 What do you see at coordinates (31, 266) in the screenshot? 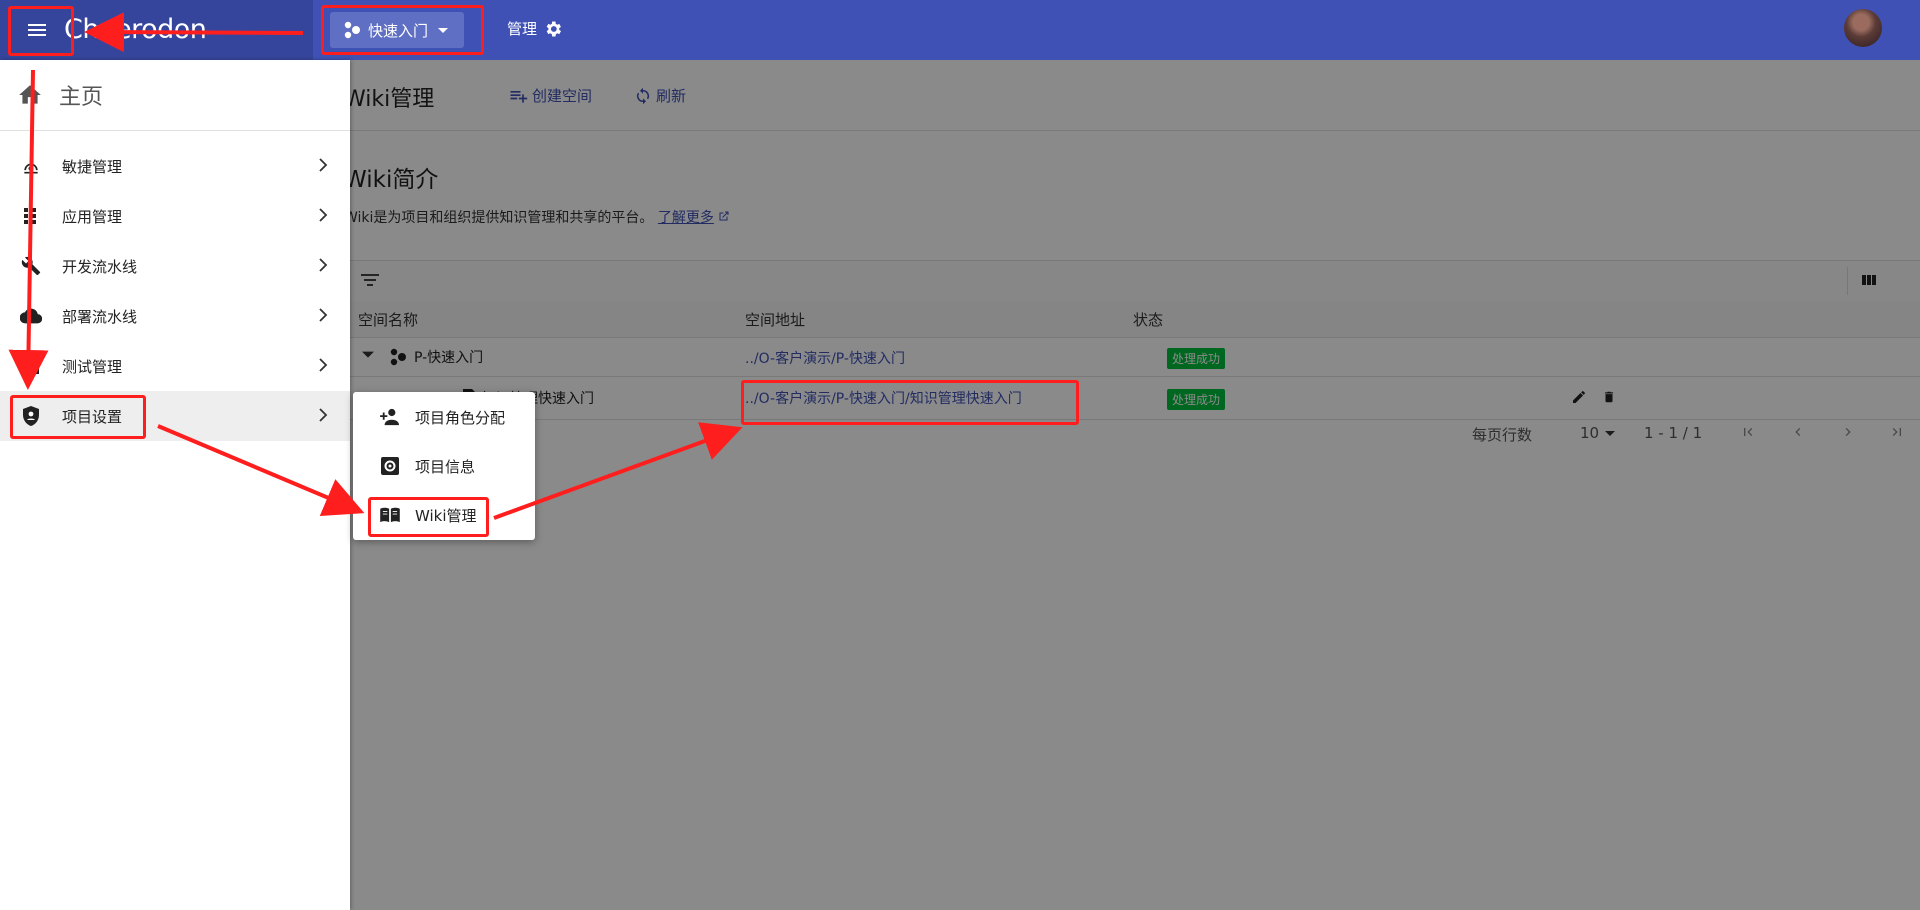
I see `wrench-icon` at bounding box center [31, 266].